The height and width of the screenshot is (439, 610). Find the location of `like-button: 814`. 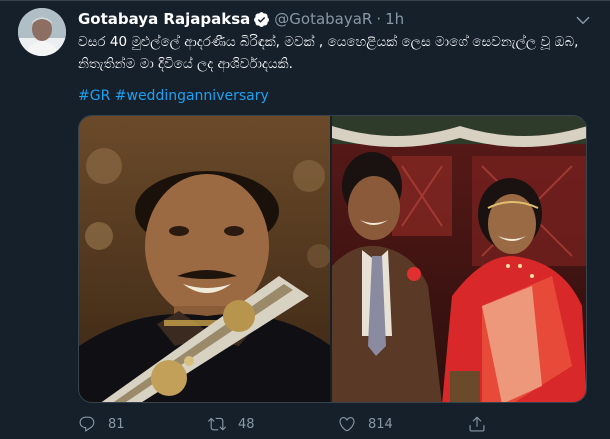

like-button: 814 is located at coordinates (403, 424).